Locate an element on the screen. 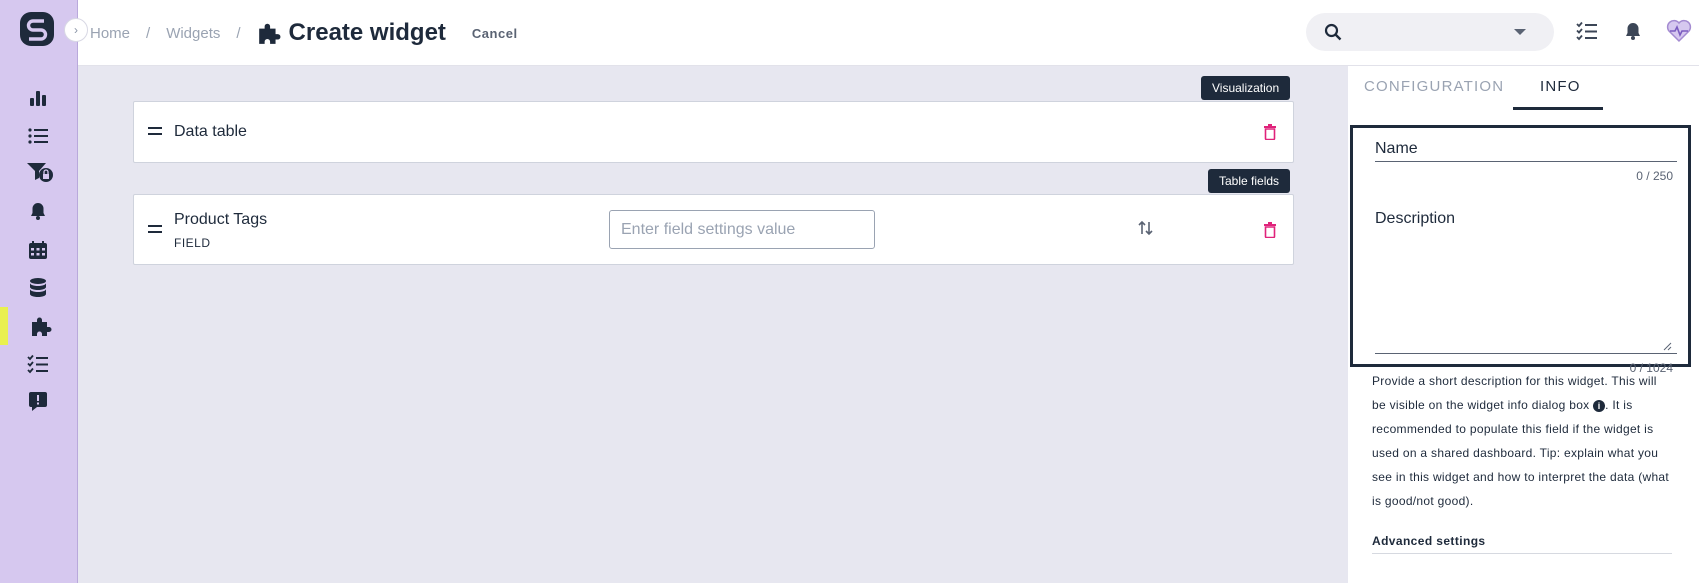 The image size is (1699, 583). cancel-button: Cancel is located at coordinates (495, 33).